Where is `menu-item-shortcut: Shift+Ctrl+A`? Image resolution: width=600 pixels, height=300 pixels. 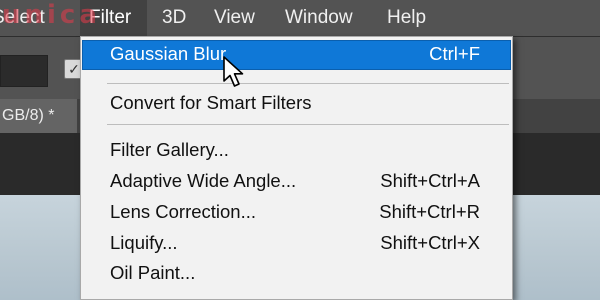
menu-item-shortcut: Shift+Ctrl+A is located at coordinates (430, 180).